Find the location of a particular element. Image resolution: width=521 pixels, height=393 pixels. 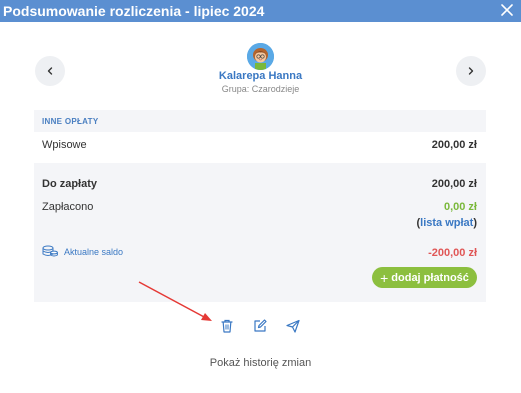

fee-label: Wpisowe is located at coordinates (64, 145).